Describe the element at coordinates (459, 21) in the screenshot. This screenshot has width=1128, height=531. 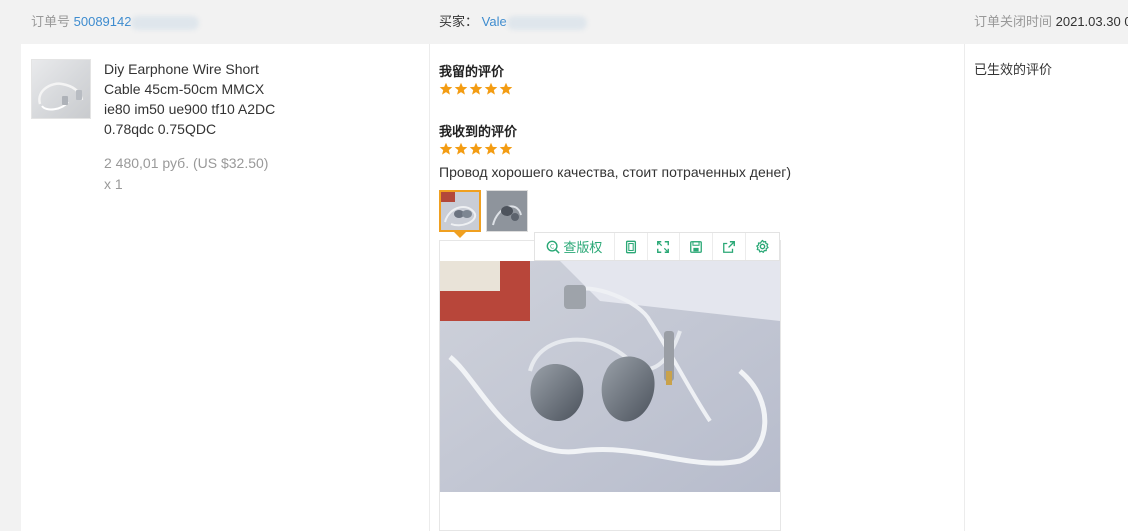
I see `buyer-label: 买家：` at that location.